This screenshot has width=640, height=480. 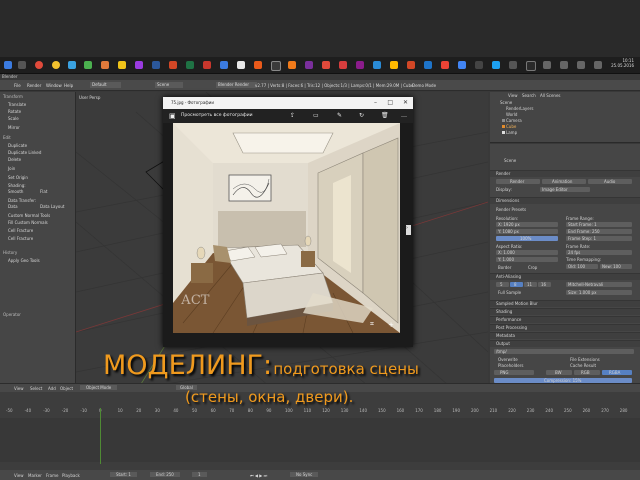 What do you see at coordinates (599, 224) in the screenshot?
I see `start-frame-field: Start Frame: 1` at bounding box center [599, 224].